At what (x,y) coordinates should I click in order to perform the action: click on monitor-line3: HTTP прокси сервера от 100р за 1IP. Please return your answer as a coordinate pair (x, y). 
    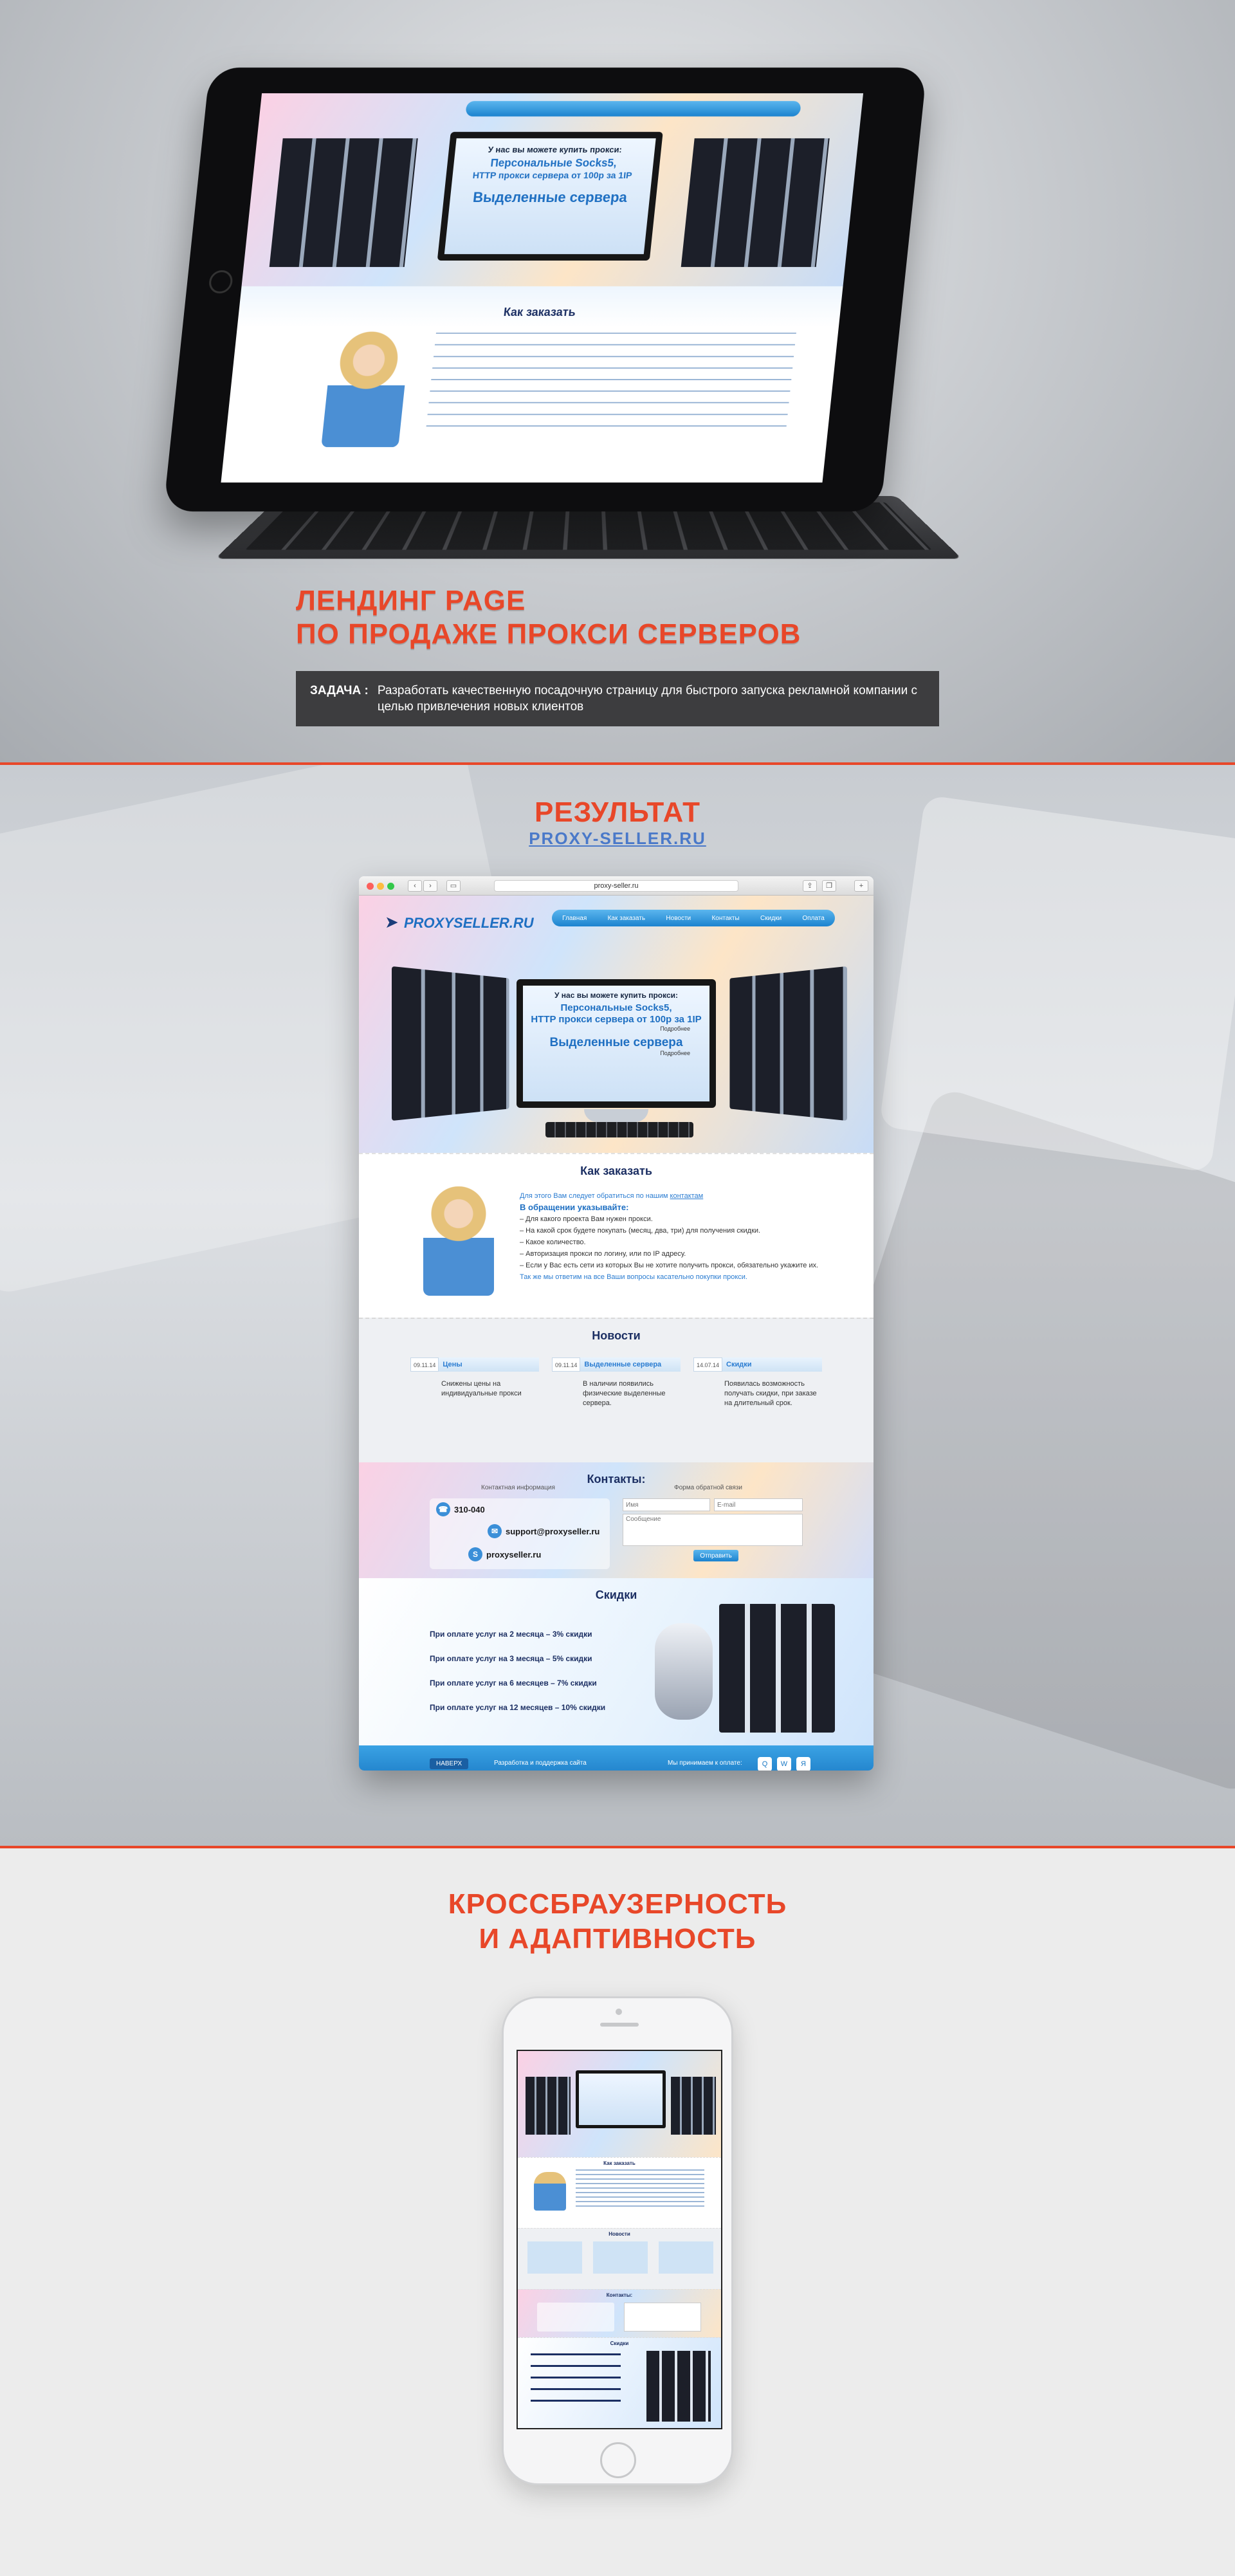
    Looking at the image, I should click on (616, 1019).